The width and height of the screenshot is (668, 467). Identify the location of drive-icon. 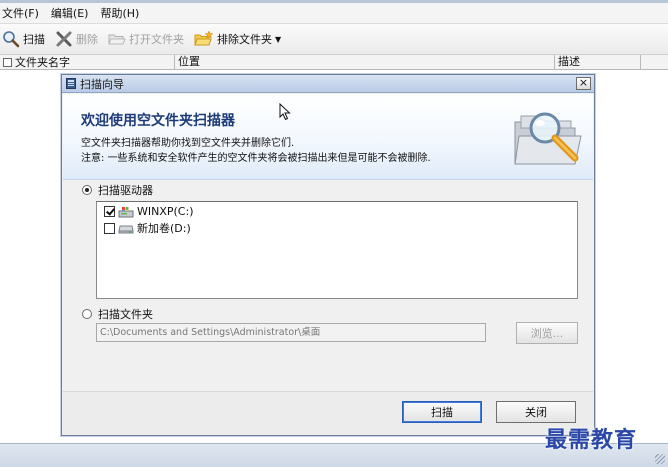
(126, 229).